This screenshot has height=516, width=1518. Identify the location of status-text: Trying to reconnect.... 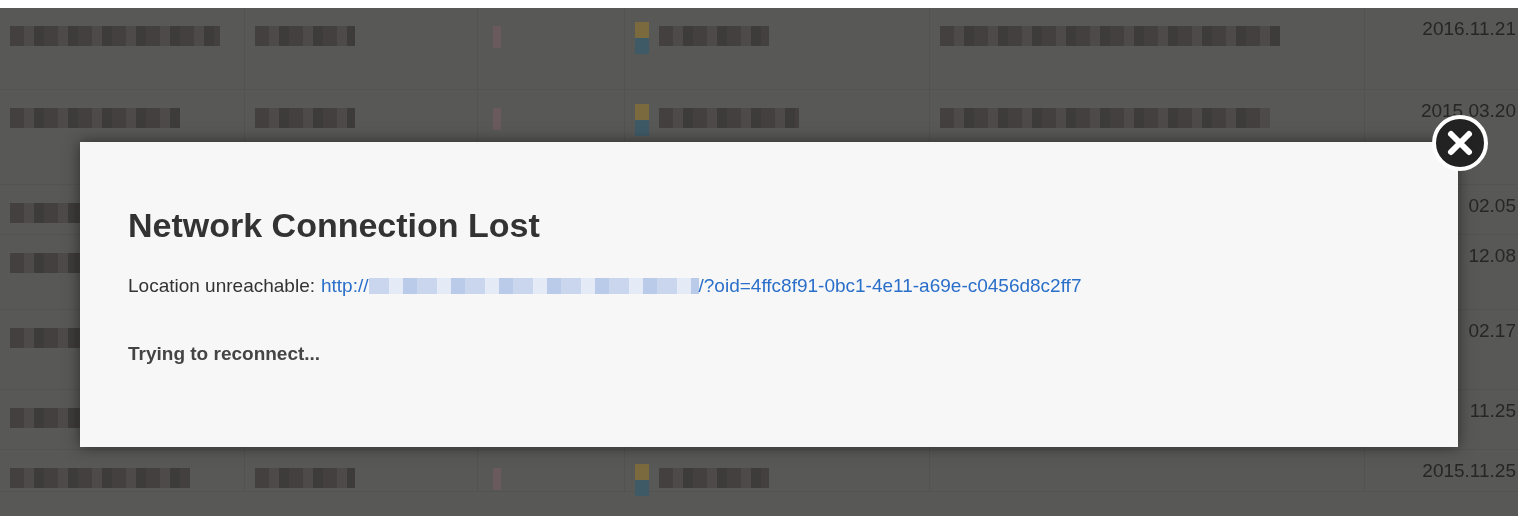
(225, 354).